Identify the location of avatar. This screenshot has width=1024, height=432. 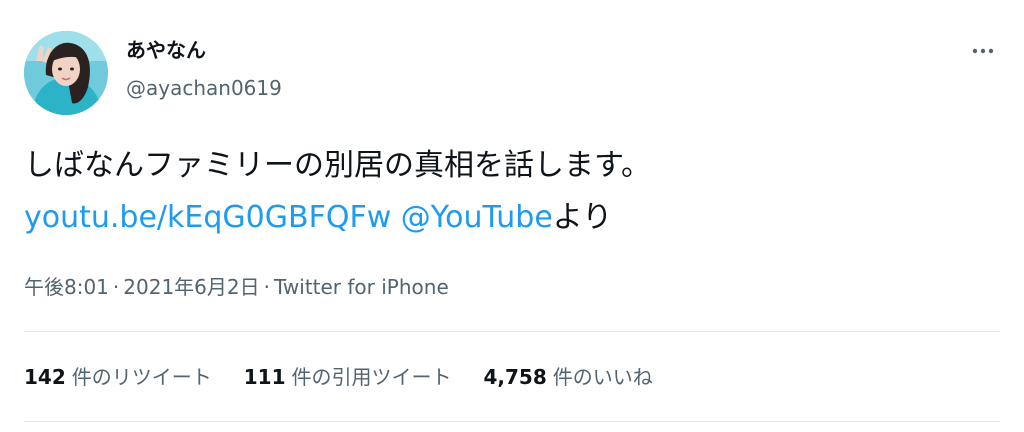
(66, 73).